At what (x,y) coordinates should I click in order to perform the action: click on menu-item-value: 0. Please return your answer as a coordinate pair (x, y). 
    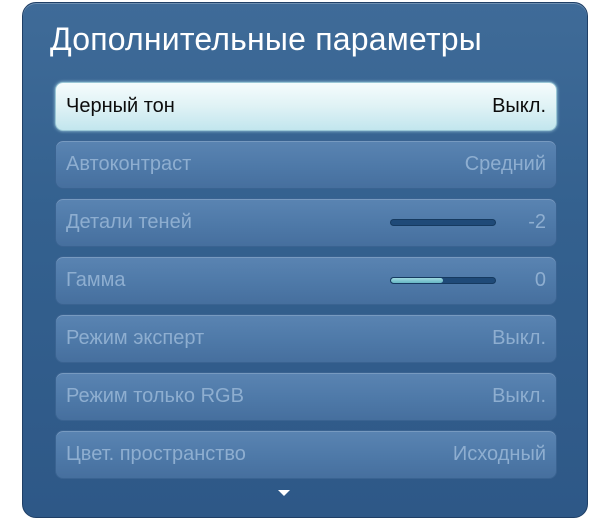
    Looking at the image, I should click on (540, 280).